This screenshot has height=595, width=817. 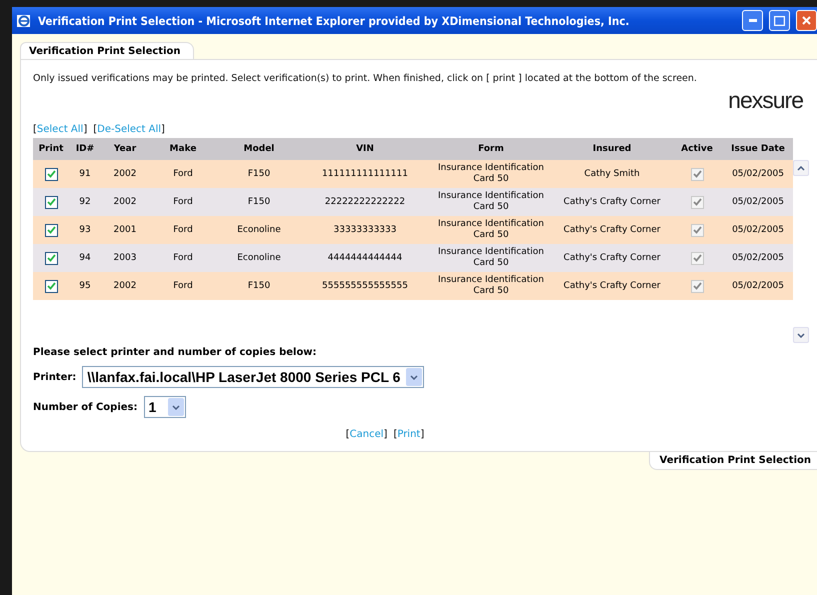 I want to click on maximize-icon, so click(x=779, y=21).